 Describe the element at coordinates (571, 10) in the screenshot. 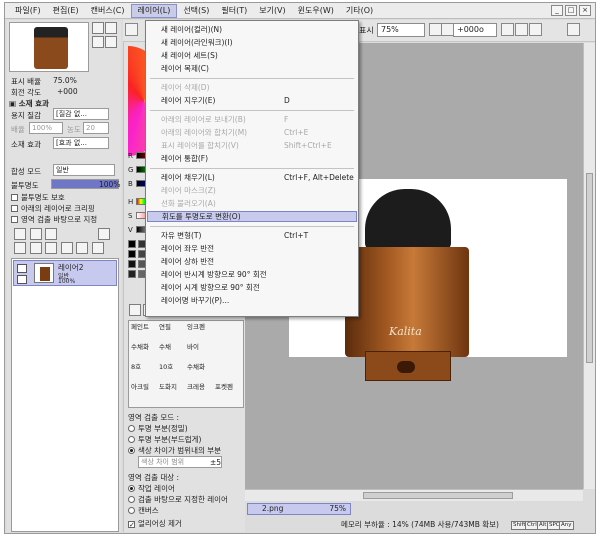

I see `maximize-button: □` at that location.